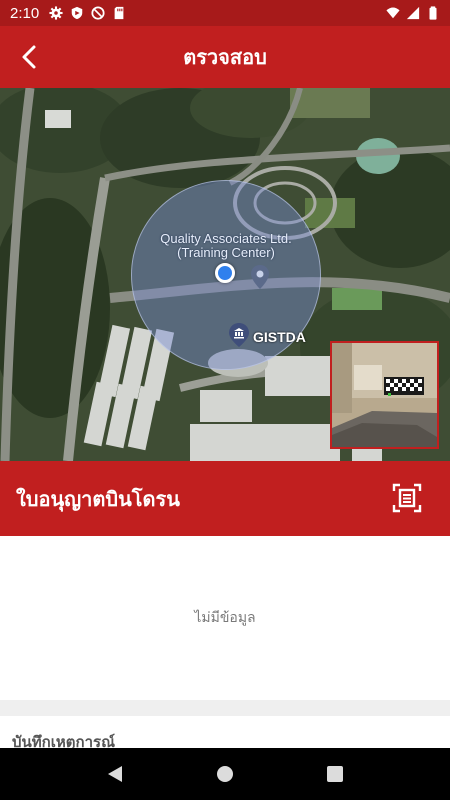 The height and width of the screenshot is (800, 450). What do you see at coordinates (260, 277) in the screenshot?
I see `map-pin-icon` at bounding box center [260, 277].